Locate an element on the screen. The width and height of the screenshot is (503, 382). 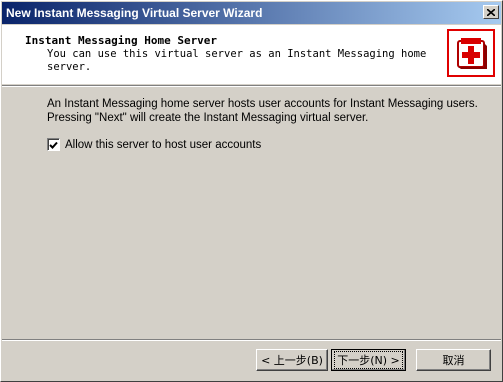
cancel-button: 取消 is located at coordinates (453, 360).